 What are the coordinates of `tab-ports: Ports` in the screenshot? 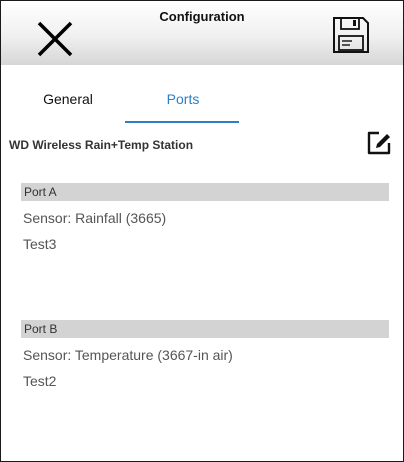 It's located at (183, 99).